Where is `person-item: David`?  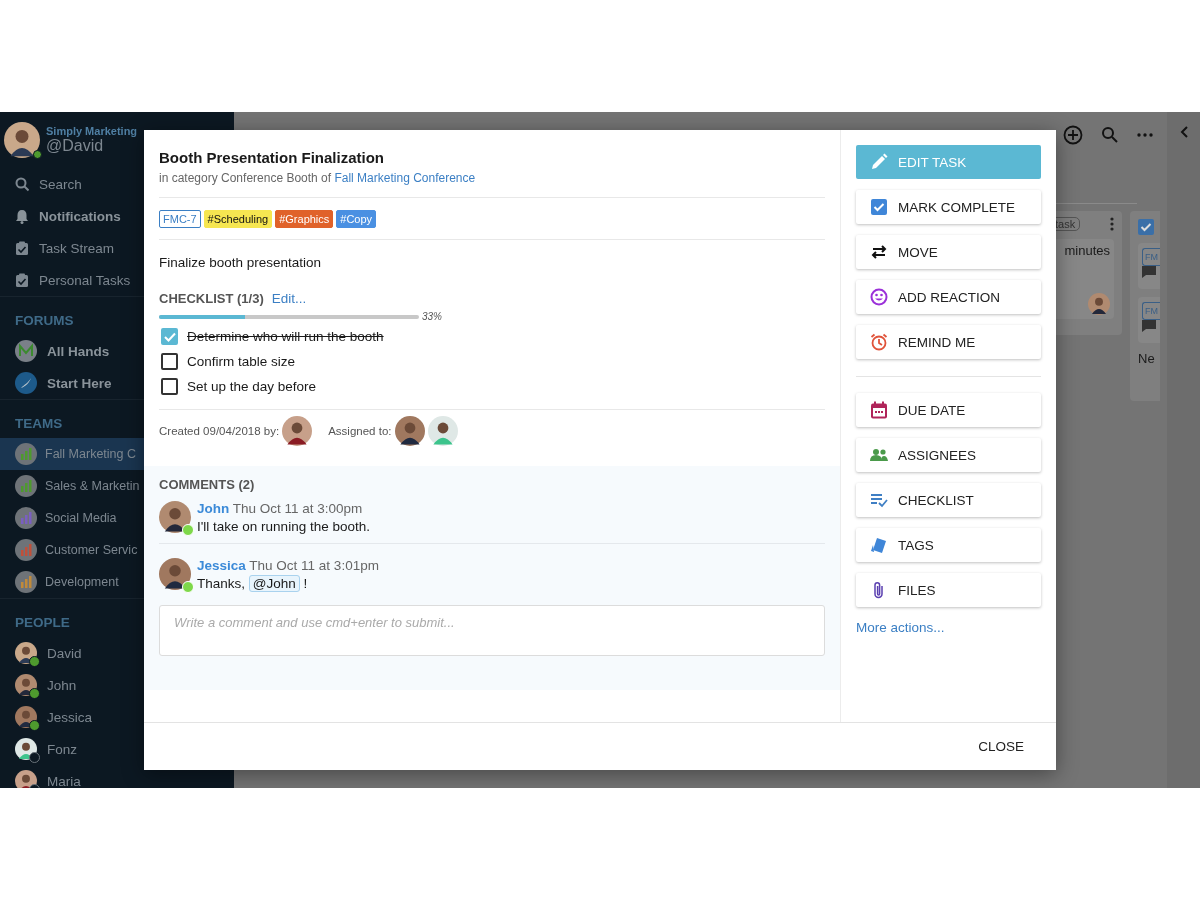 person-item: David is located at coordinates (64, 653).